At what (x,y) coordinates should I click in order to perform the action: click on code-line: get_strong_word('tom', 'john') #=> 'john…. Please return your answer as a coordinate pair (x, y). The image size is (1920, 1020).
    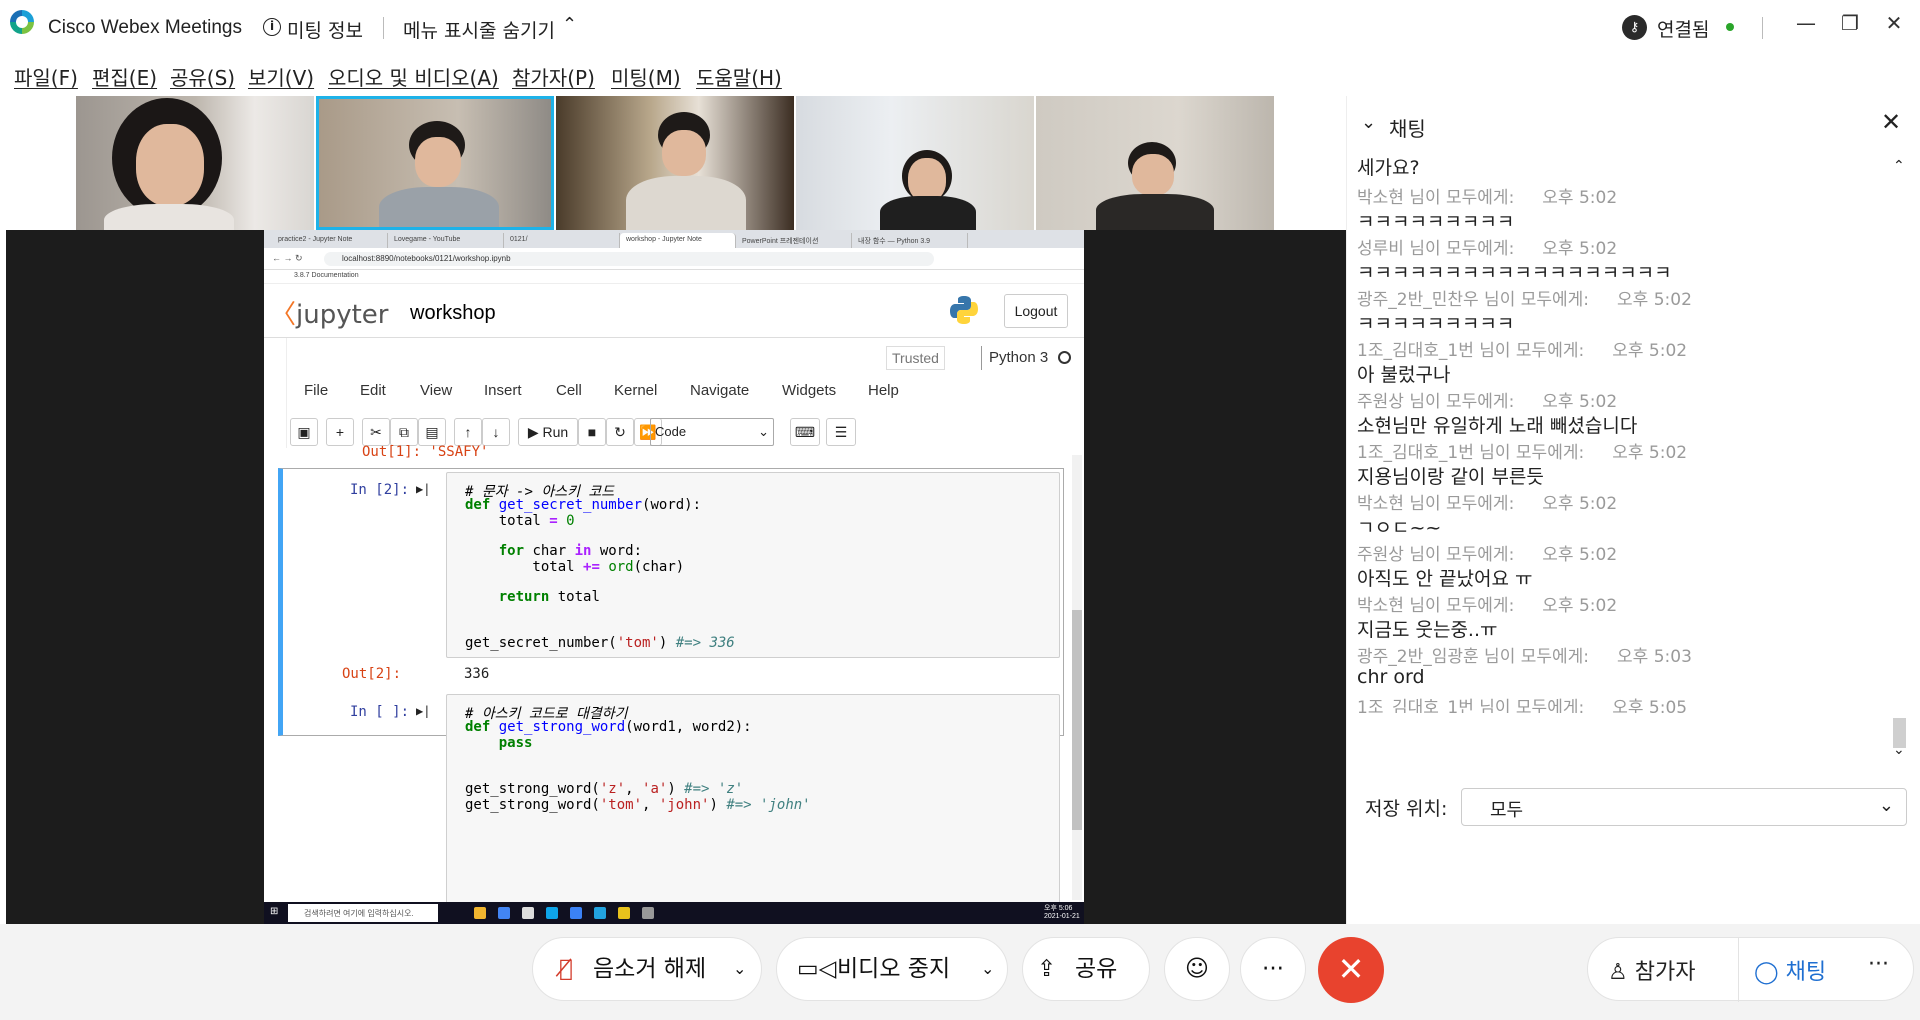
    Looking at the image, I should click on (638, 805).